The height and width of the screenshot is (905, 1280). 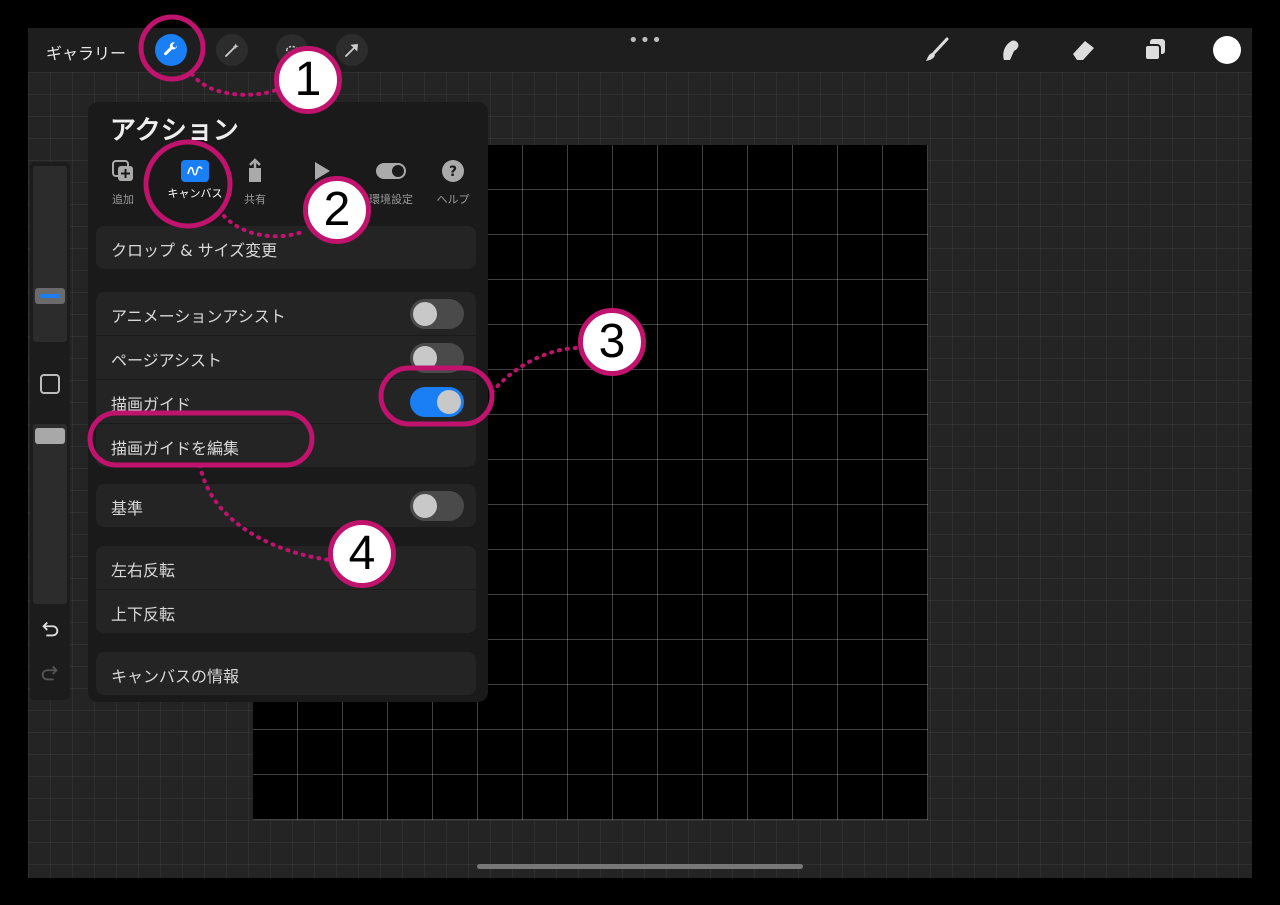 I want to click on actions-wrench-button, so click(x=171, y=50).